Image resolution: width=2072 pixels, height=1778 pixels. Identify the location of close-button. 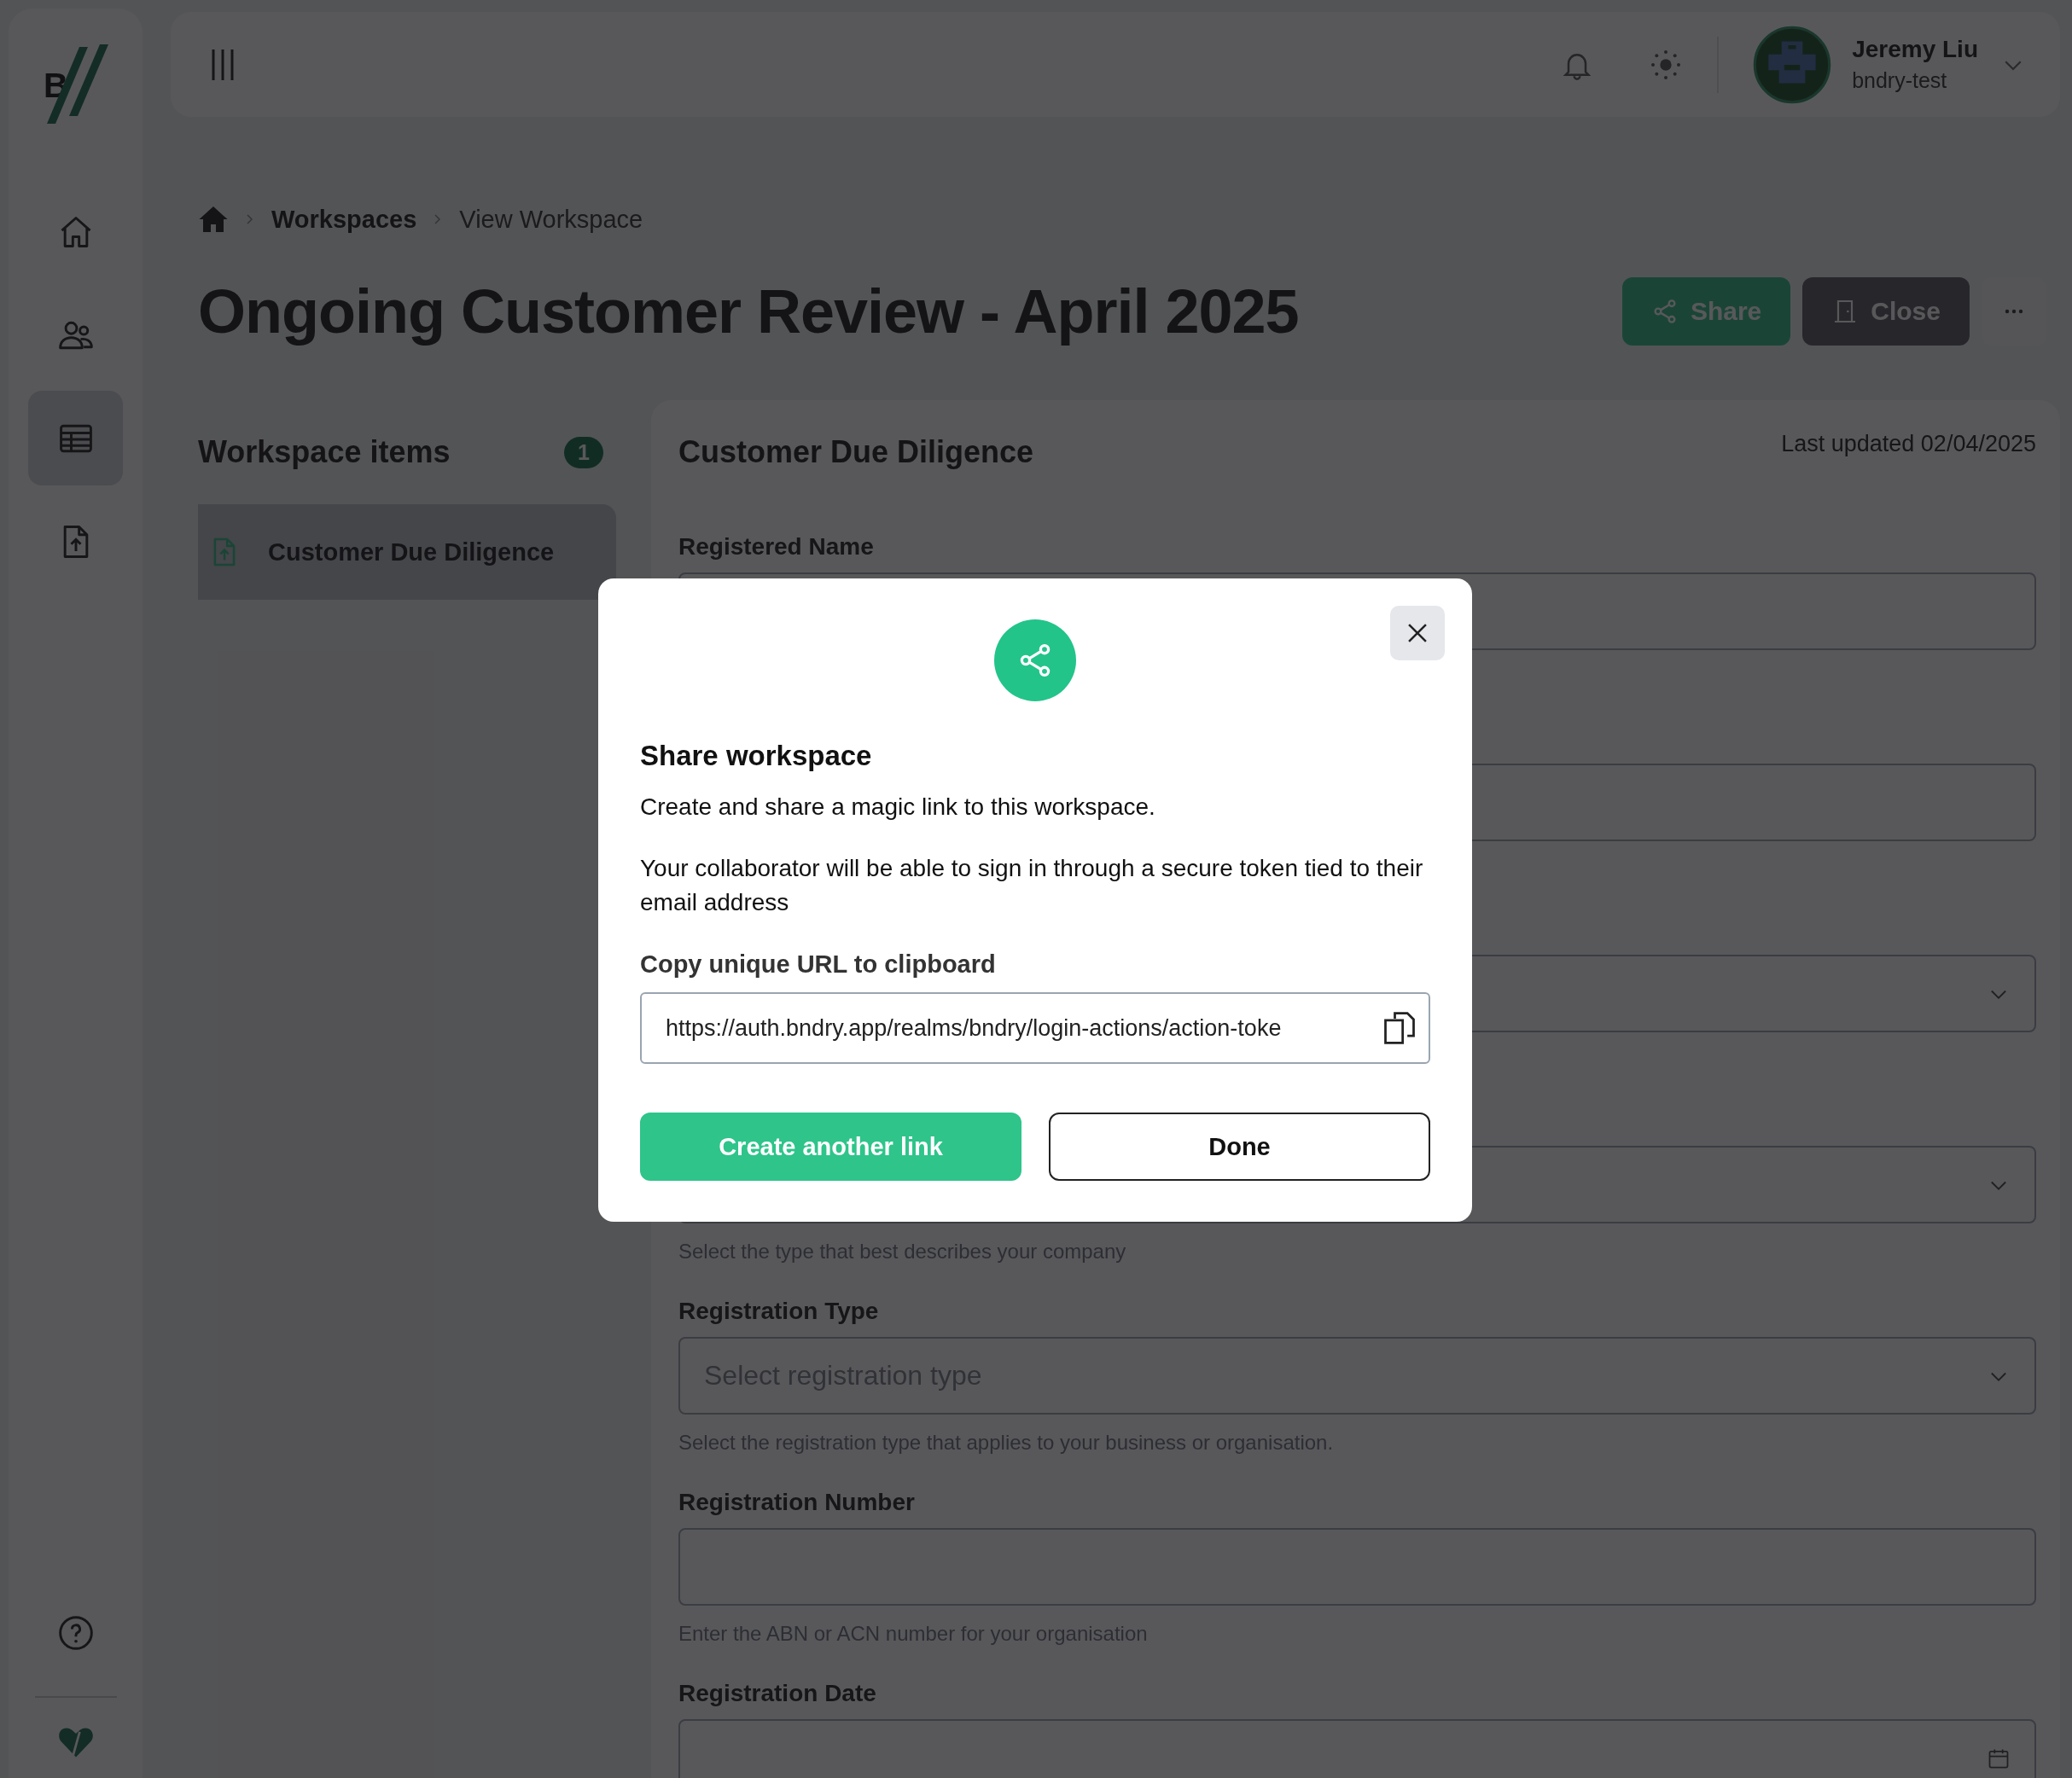
(1417, 633).